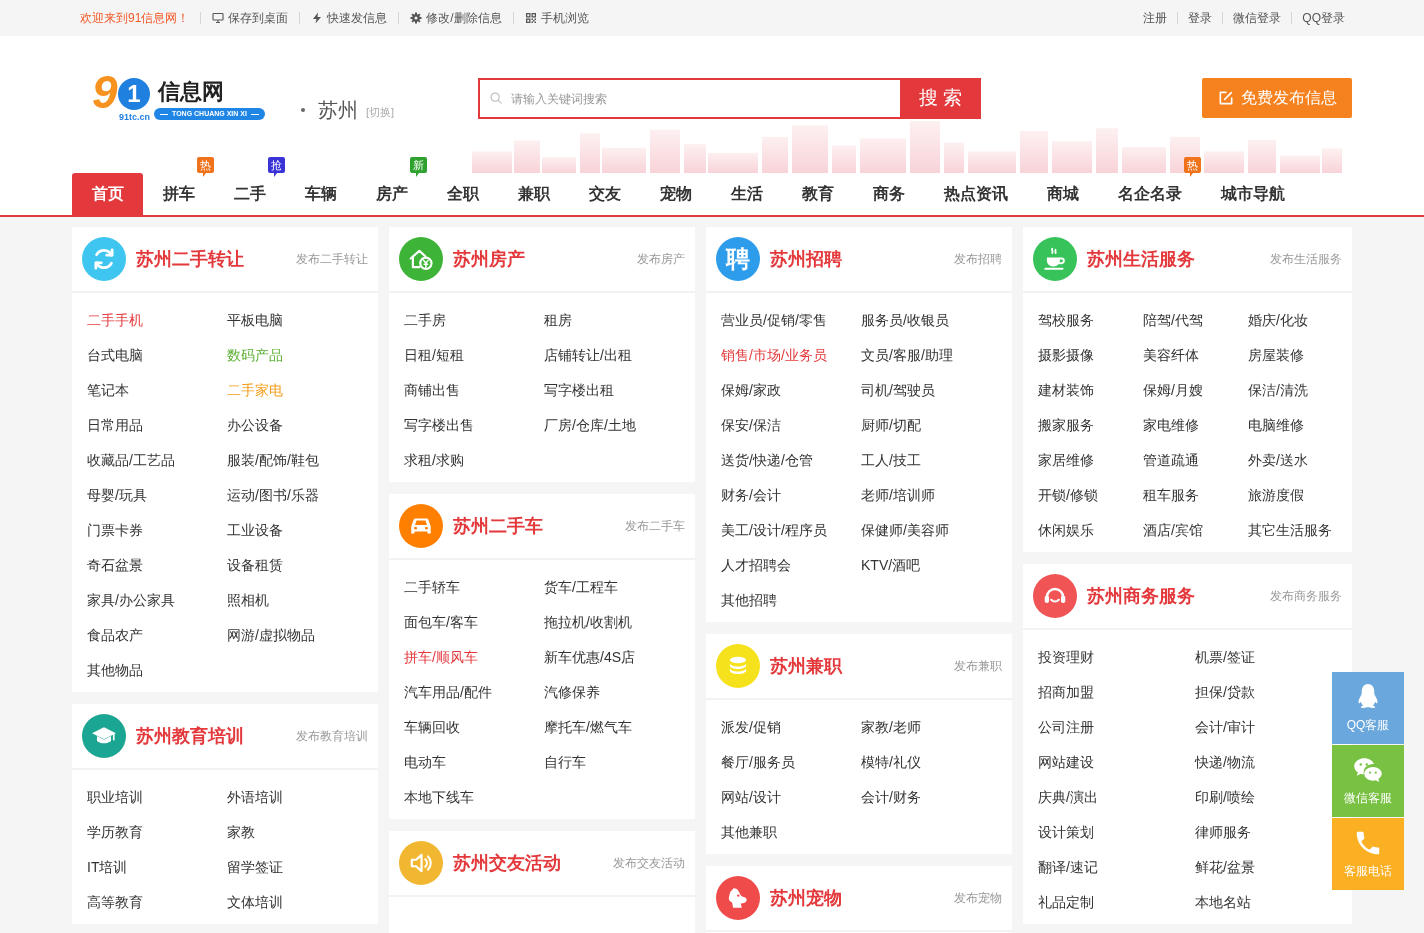 The height and width of the screenshot is (933, 1424). Describe the element at coordinates (115, 530) in the screenshot. I see `category-link: 门票卡券` at that location.